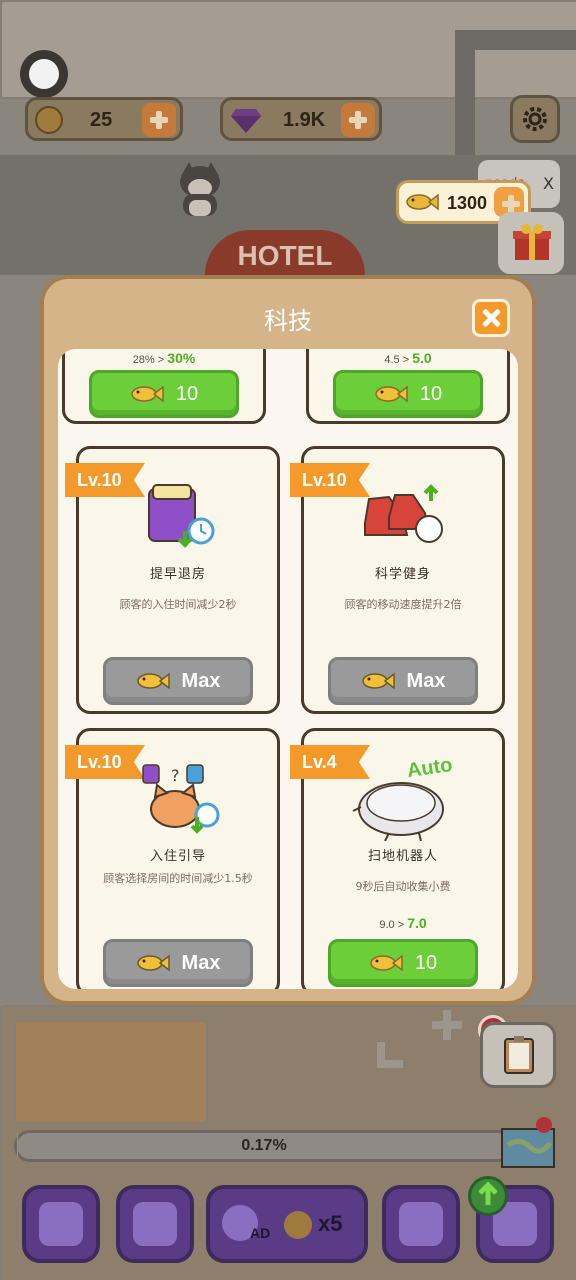 The width and height of the screenshot is (576, 1280). I want to click on hotel-sign: HOTEL, so click(285, 252).